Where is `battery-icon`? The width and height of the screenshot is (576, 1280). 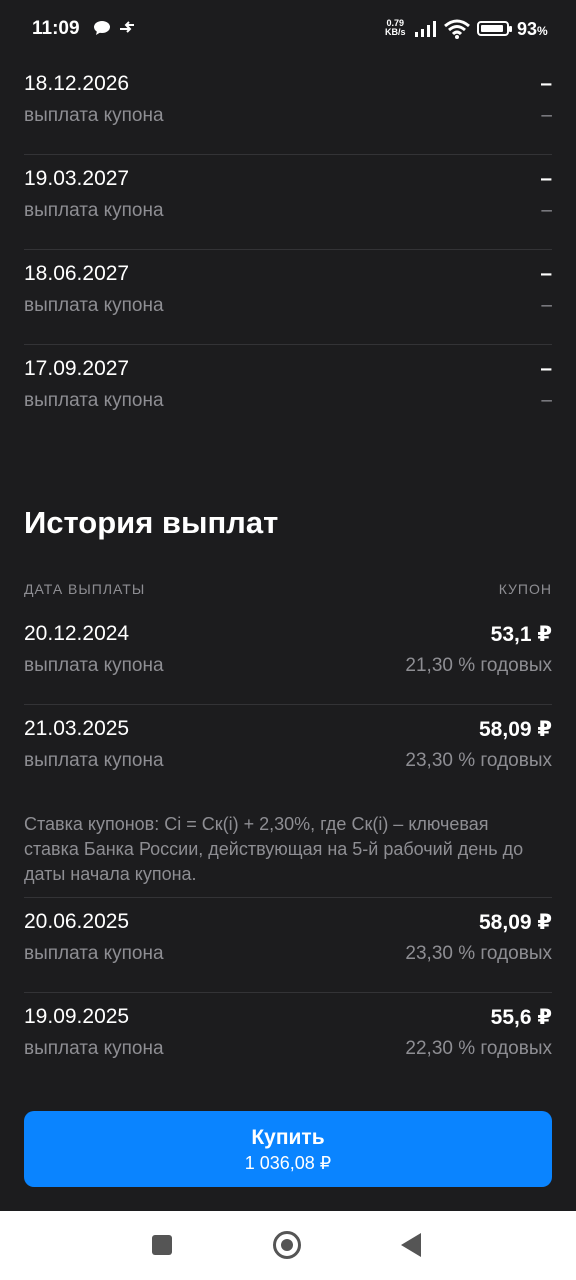 battery-icon is located at coordinates (494, 28).